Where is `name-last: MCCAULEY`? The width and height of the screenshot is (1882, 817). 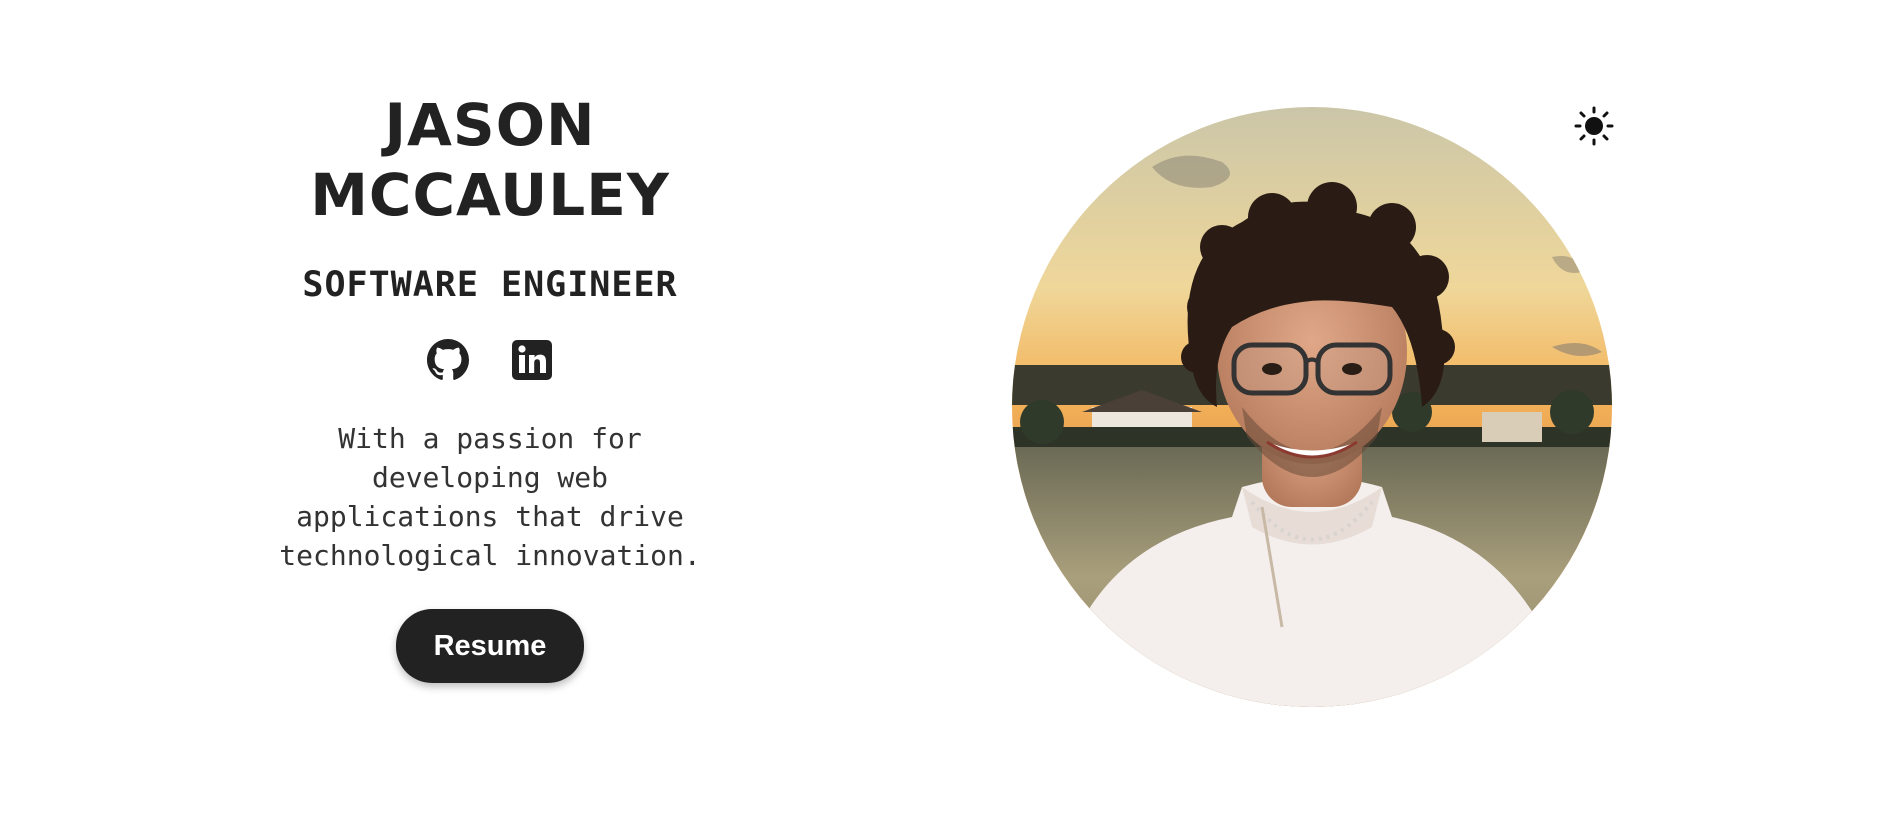 name-last: MCCAULEY is located at coordinates (490, 195).